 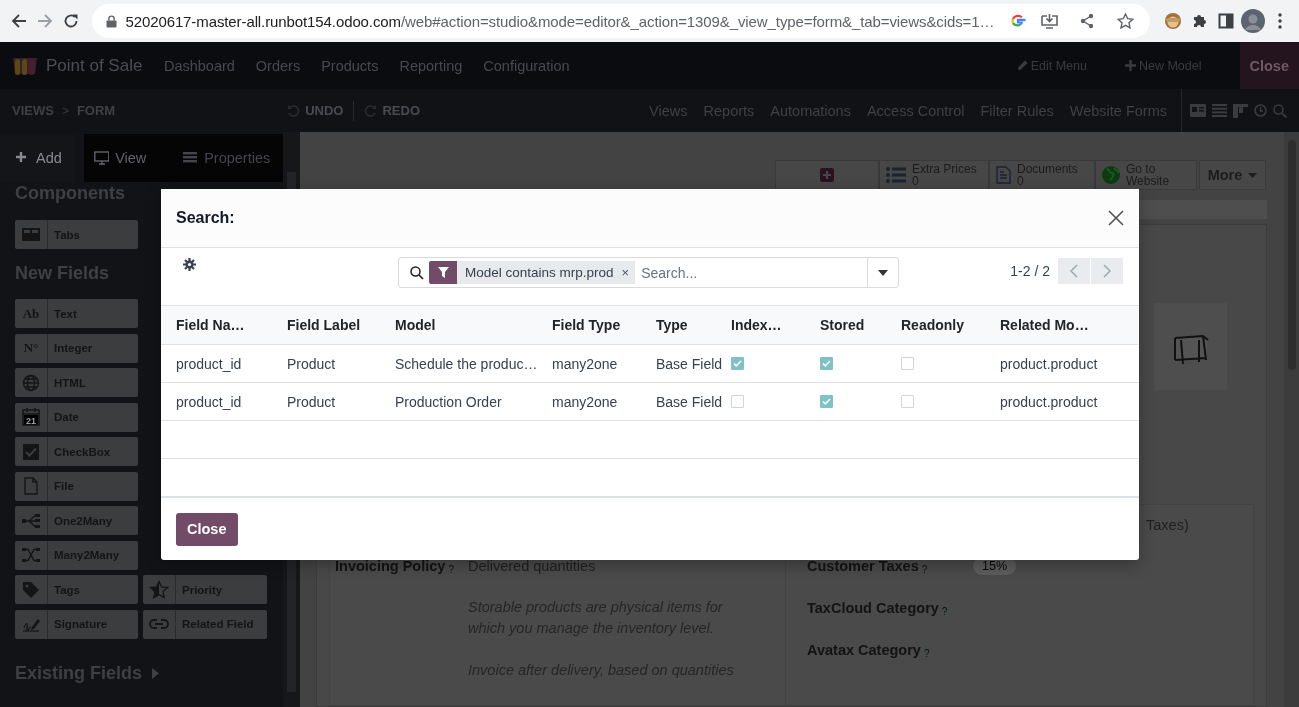 What do you see at coordinates (1074, 271) in the screenshot?
I see `chevron-left-icon` at bounding box center [1074, 271].